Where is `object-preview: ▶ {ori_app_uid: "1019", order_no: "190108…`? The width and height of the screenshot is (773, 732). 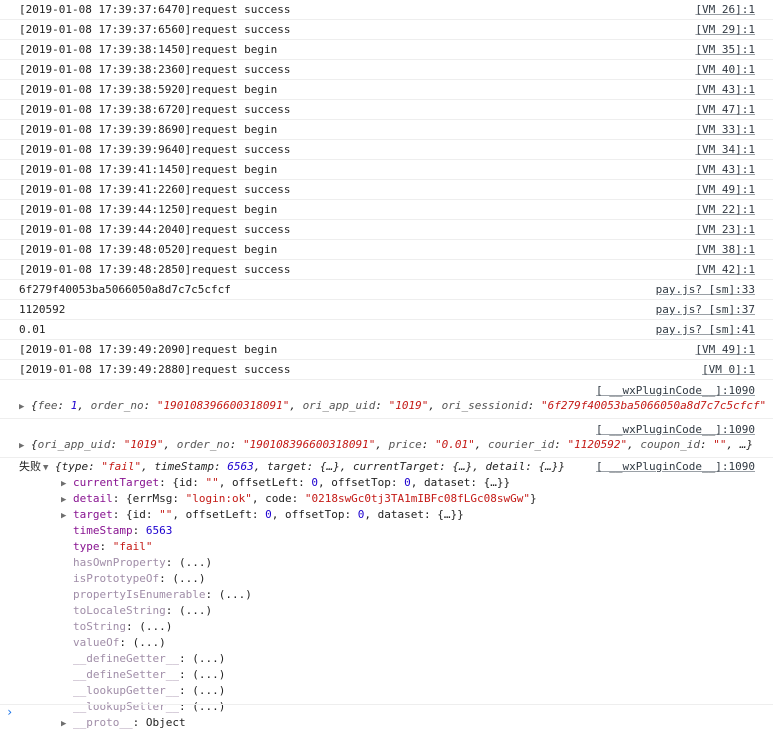
object-preview: ▶ {ori_app_uid: "1019", order_no: "190108… is located at coordinates (393, 444).